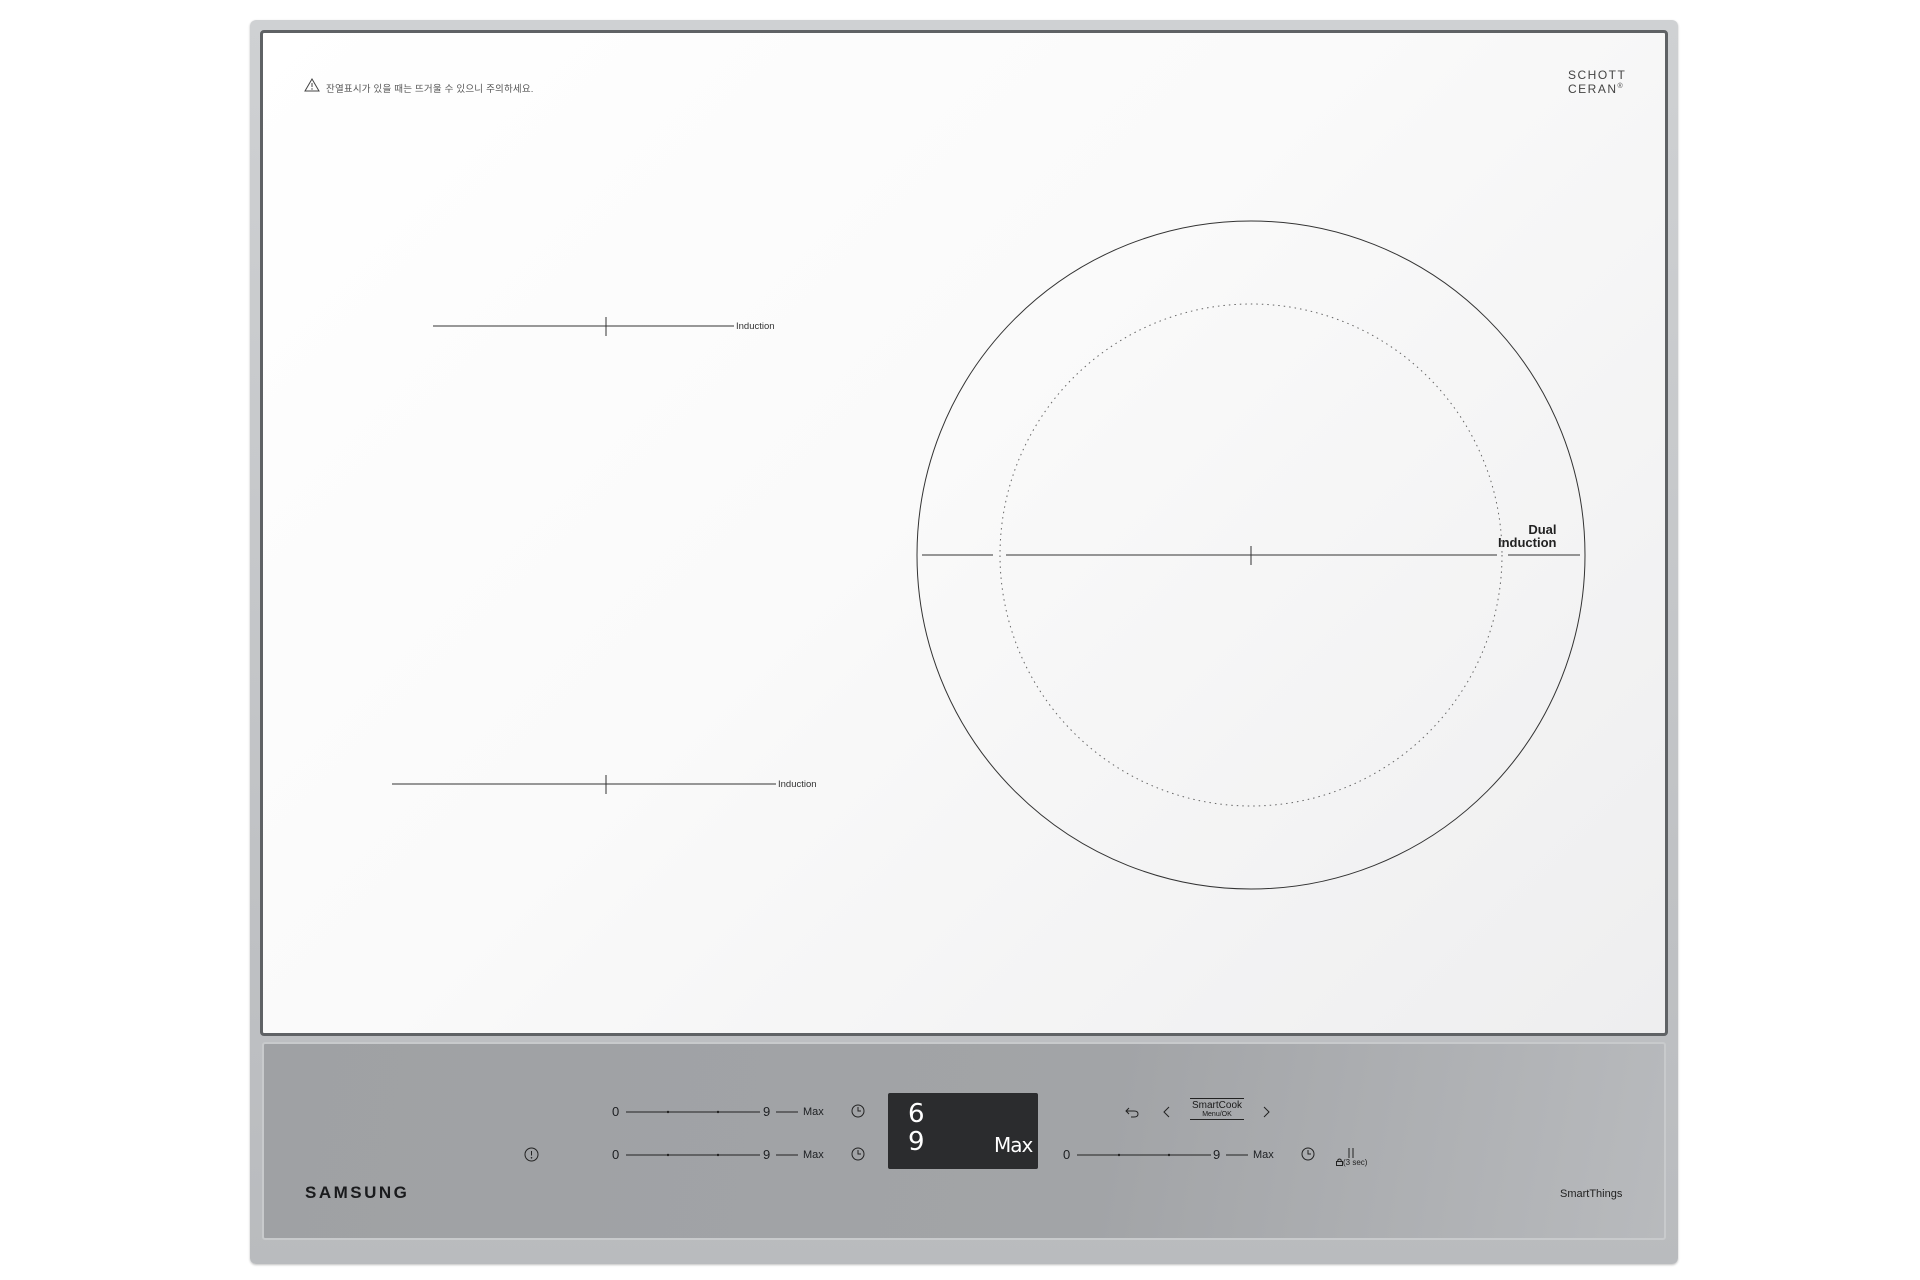 The image size is (1920, 1280). I want to click on child-lock-control: (3 sec), so click(1351, 1162).